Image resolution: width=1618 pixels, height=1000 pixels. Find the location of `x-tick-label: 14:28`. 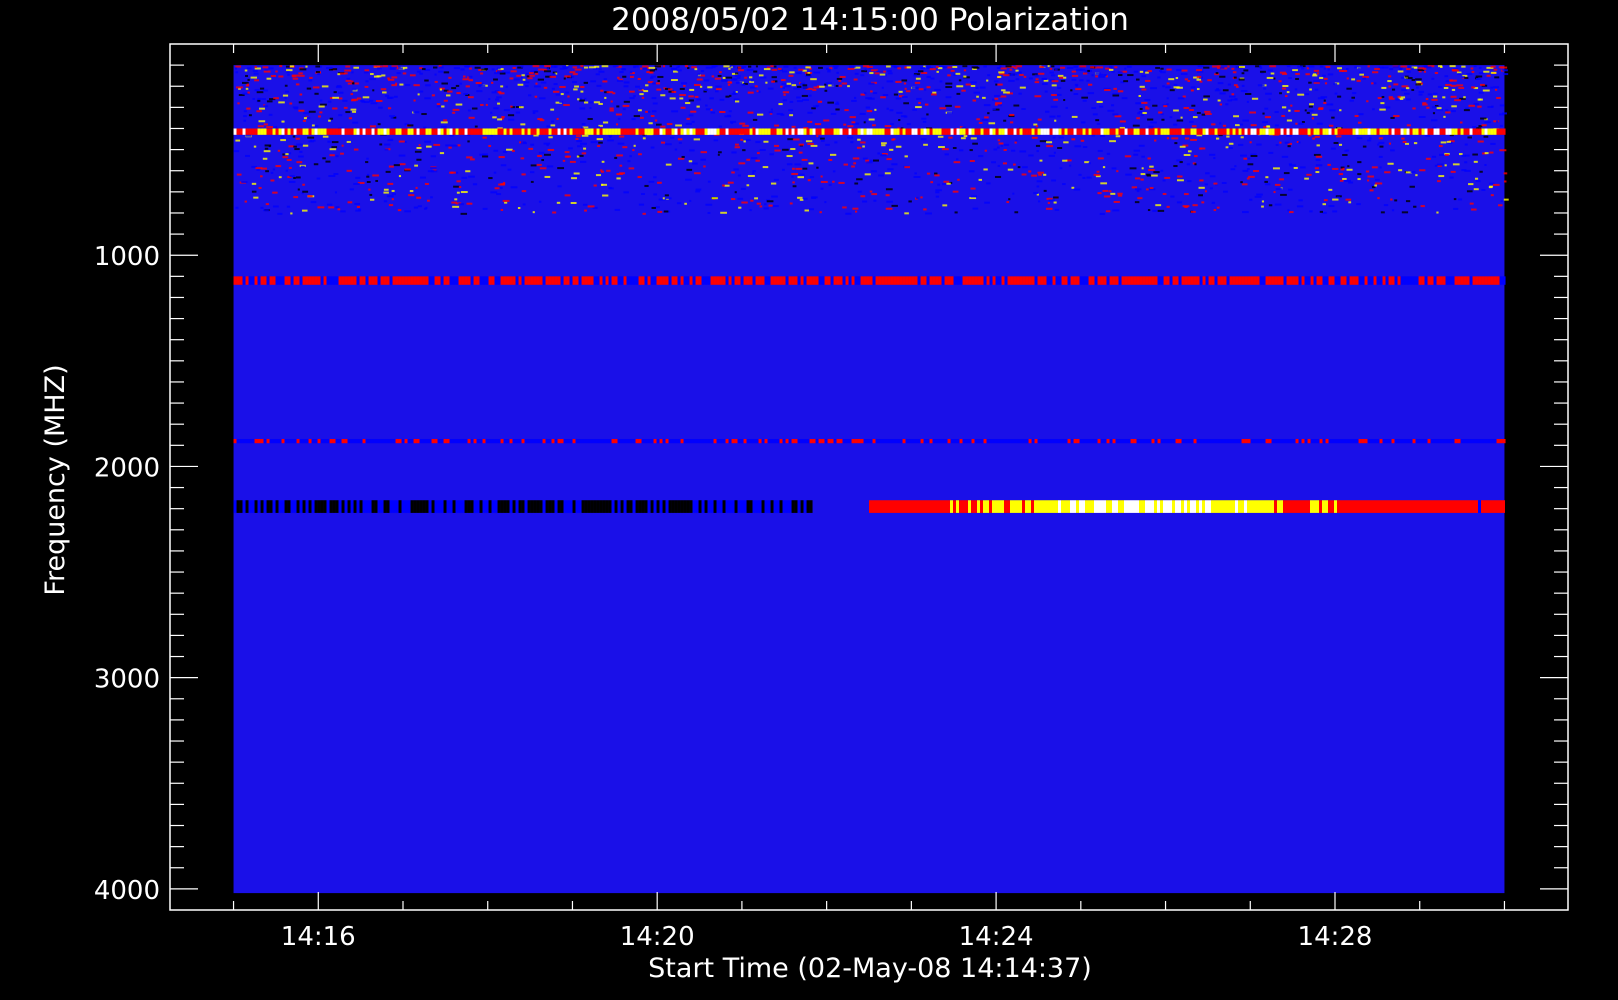

x-tick-label: 14:28 is located at coordinates (1335, 937).